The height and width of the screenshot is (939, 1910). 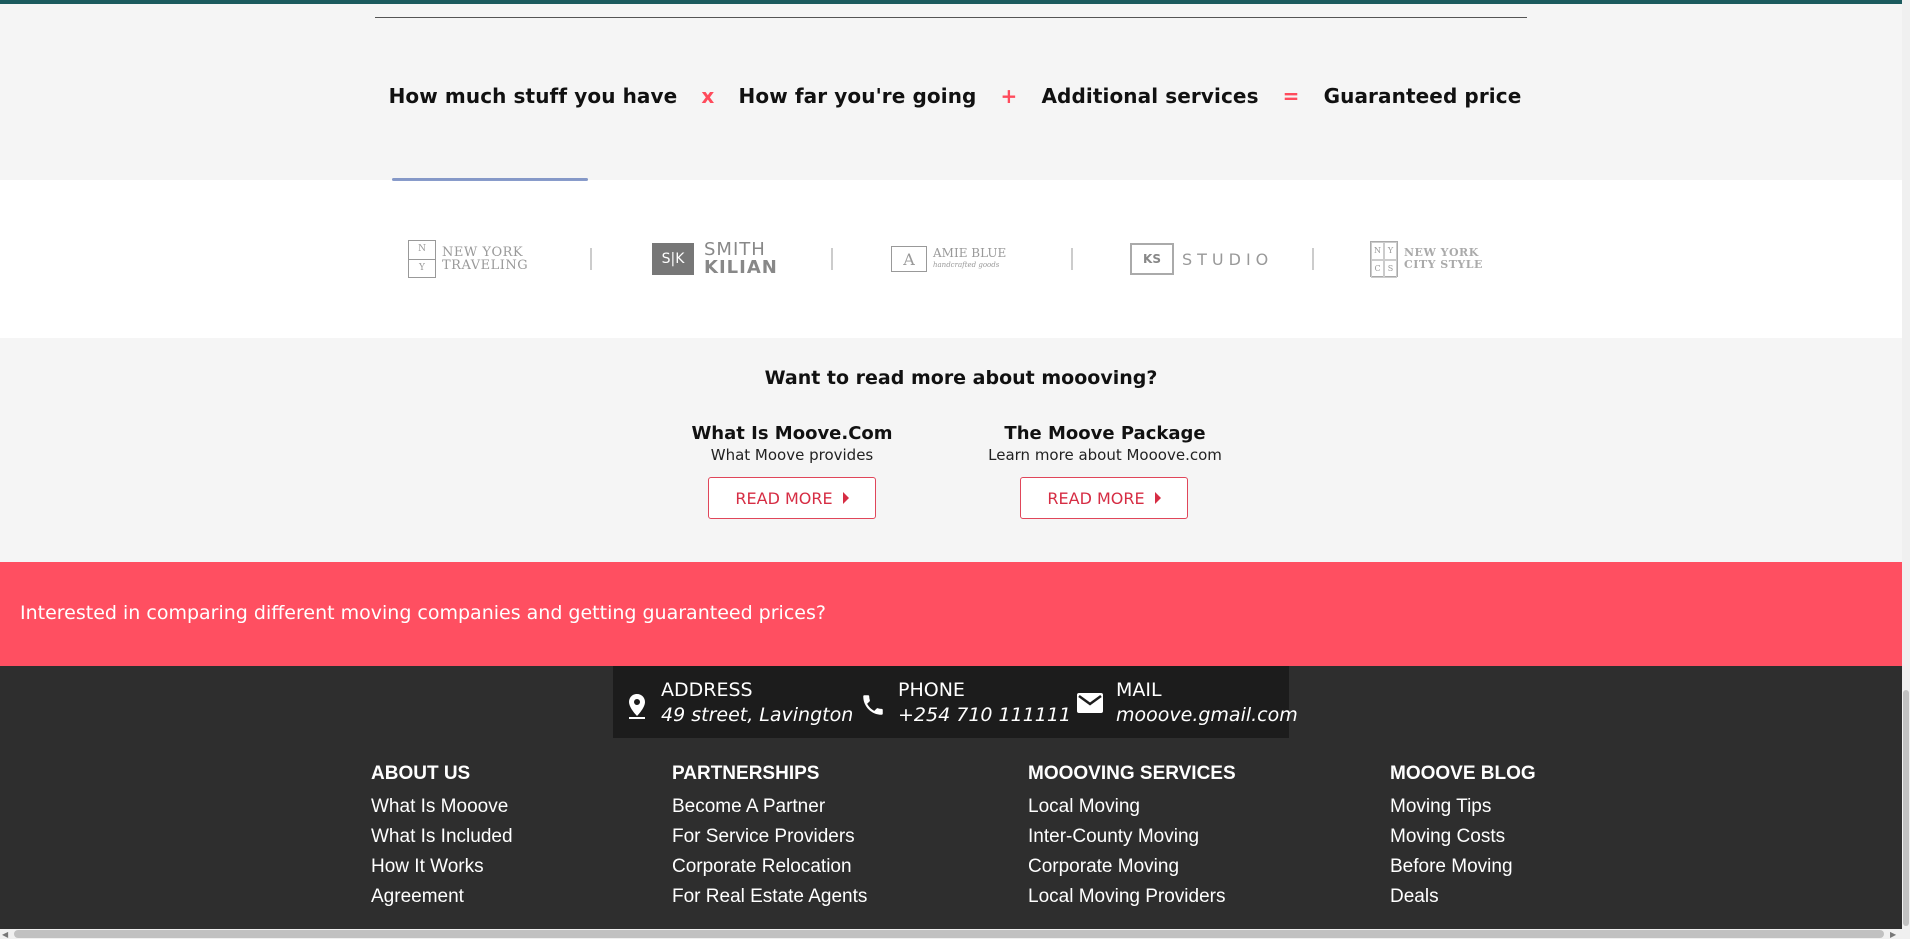 I want to click on footer-link: What Is Mooove, so click(x=442, y=807).